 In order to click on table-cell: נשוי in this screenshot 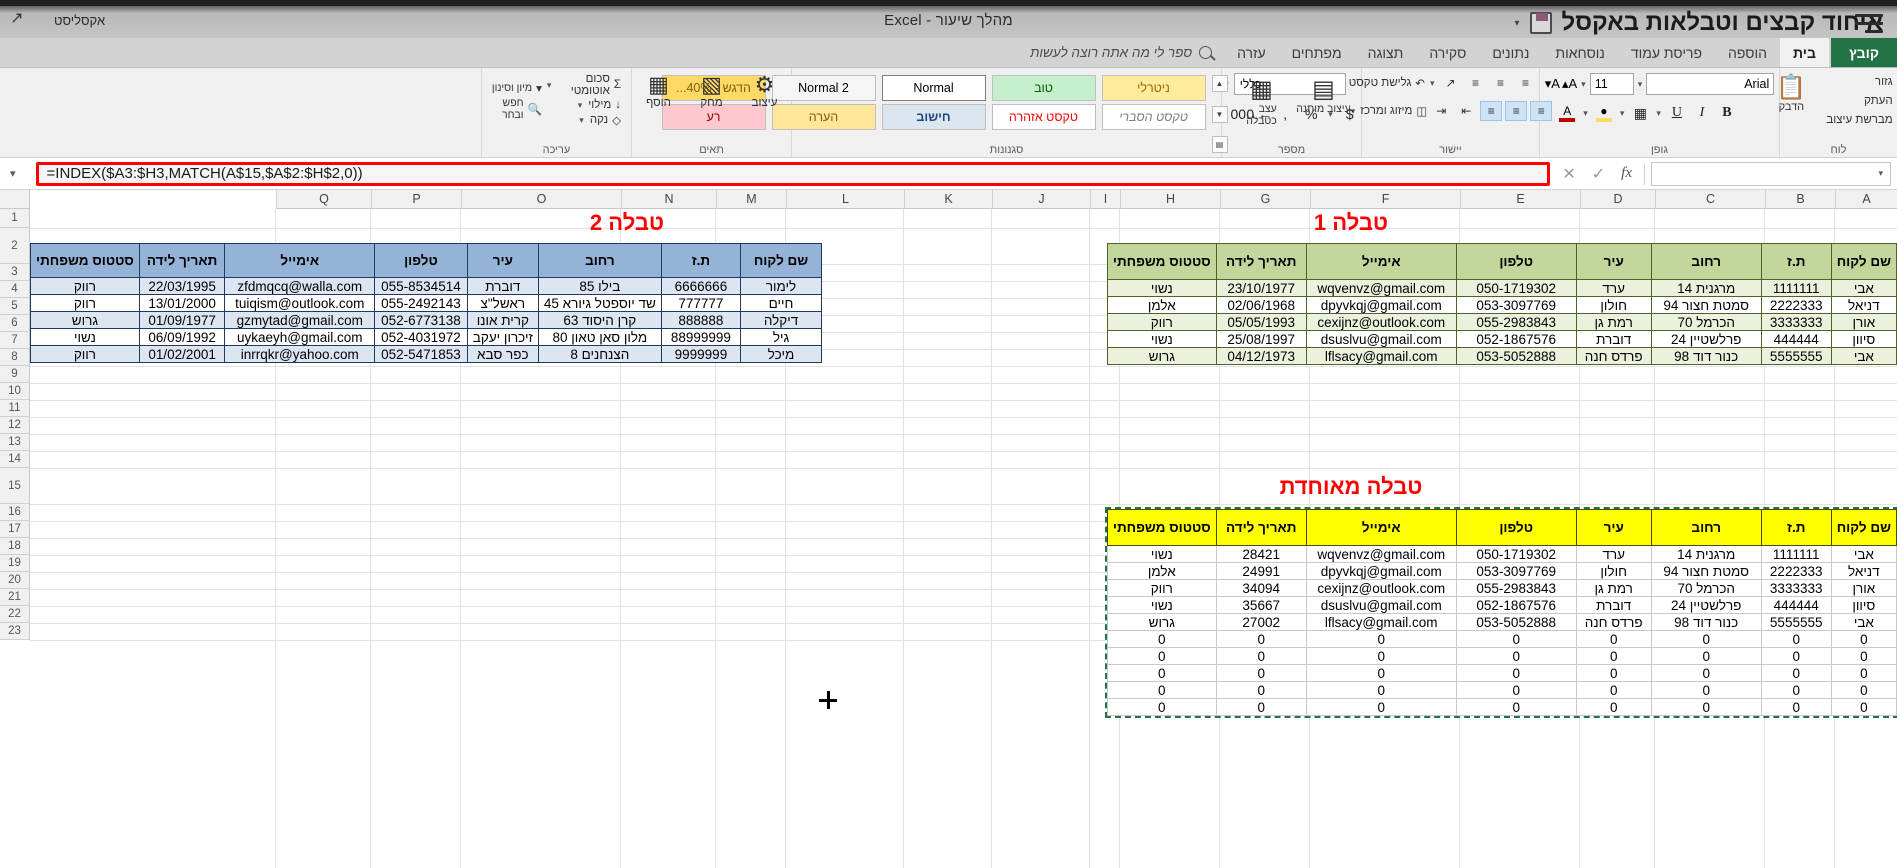, I will do `click(1161, 605)`.